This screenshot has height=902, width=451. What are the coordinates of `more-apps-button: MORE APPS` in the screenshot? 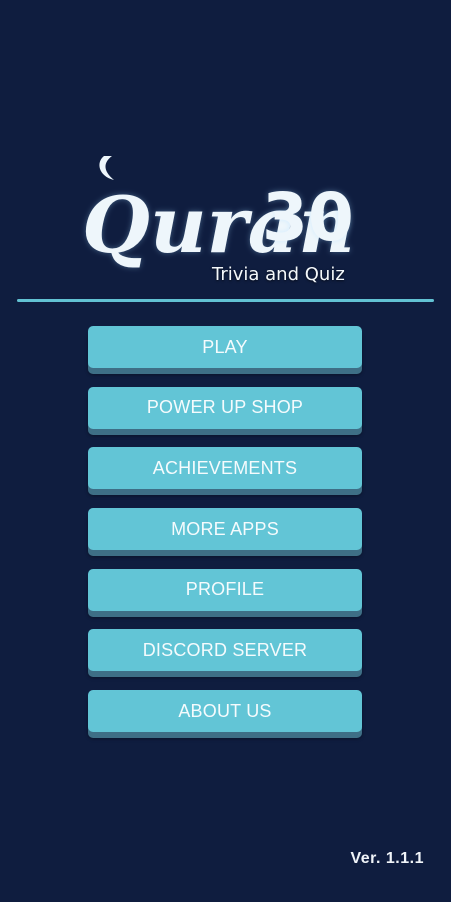 It's located at (225, 529).